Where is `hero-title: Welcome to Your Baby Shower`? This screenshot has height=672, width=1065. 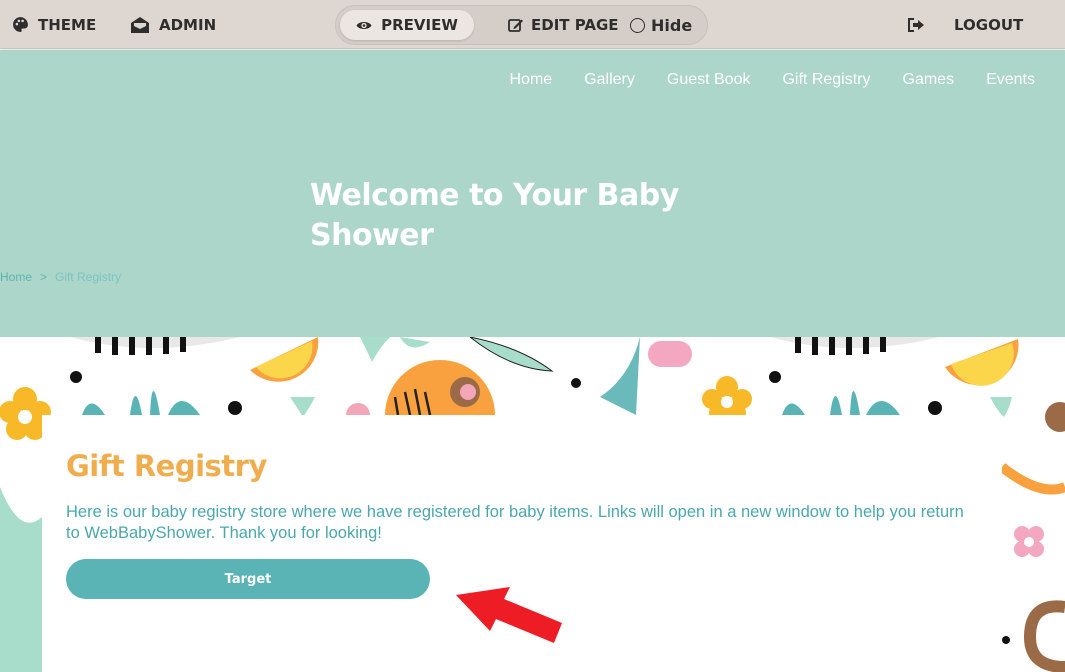
hero-title: Welcome to Your Baby Shower is located at coordinates (494, 215).